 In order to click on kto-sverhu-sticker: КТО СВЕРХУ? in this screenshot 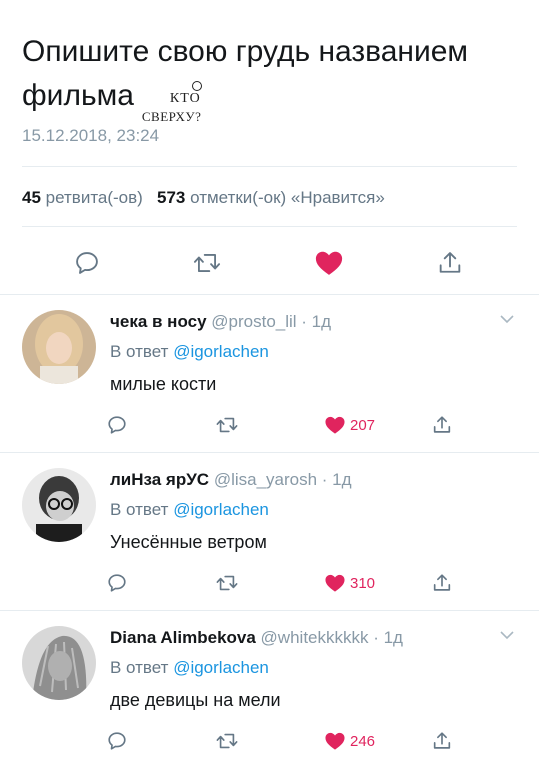, I will do `click(186, 100)`.